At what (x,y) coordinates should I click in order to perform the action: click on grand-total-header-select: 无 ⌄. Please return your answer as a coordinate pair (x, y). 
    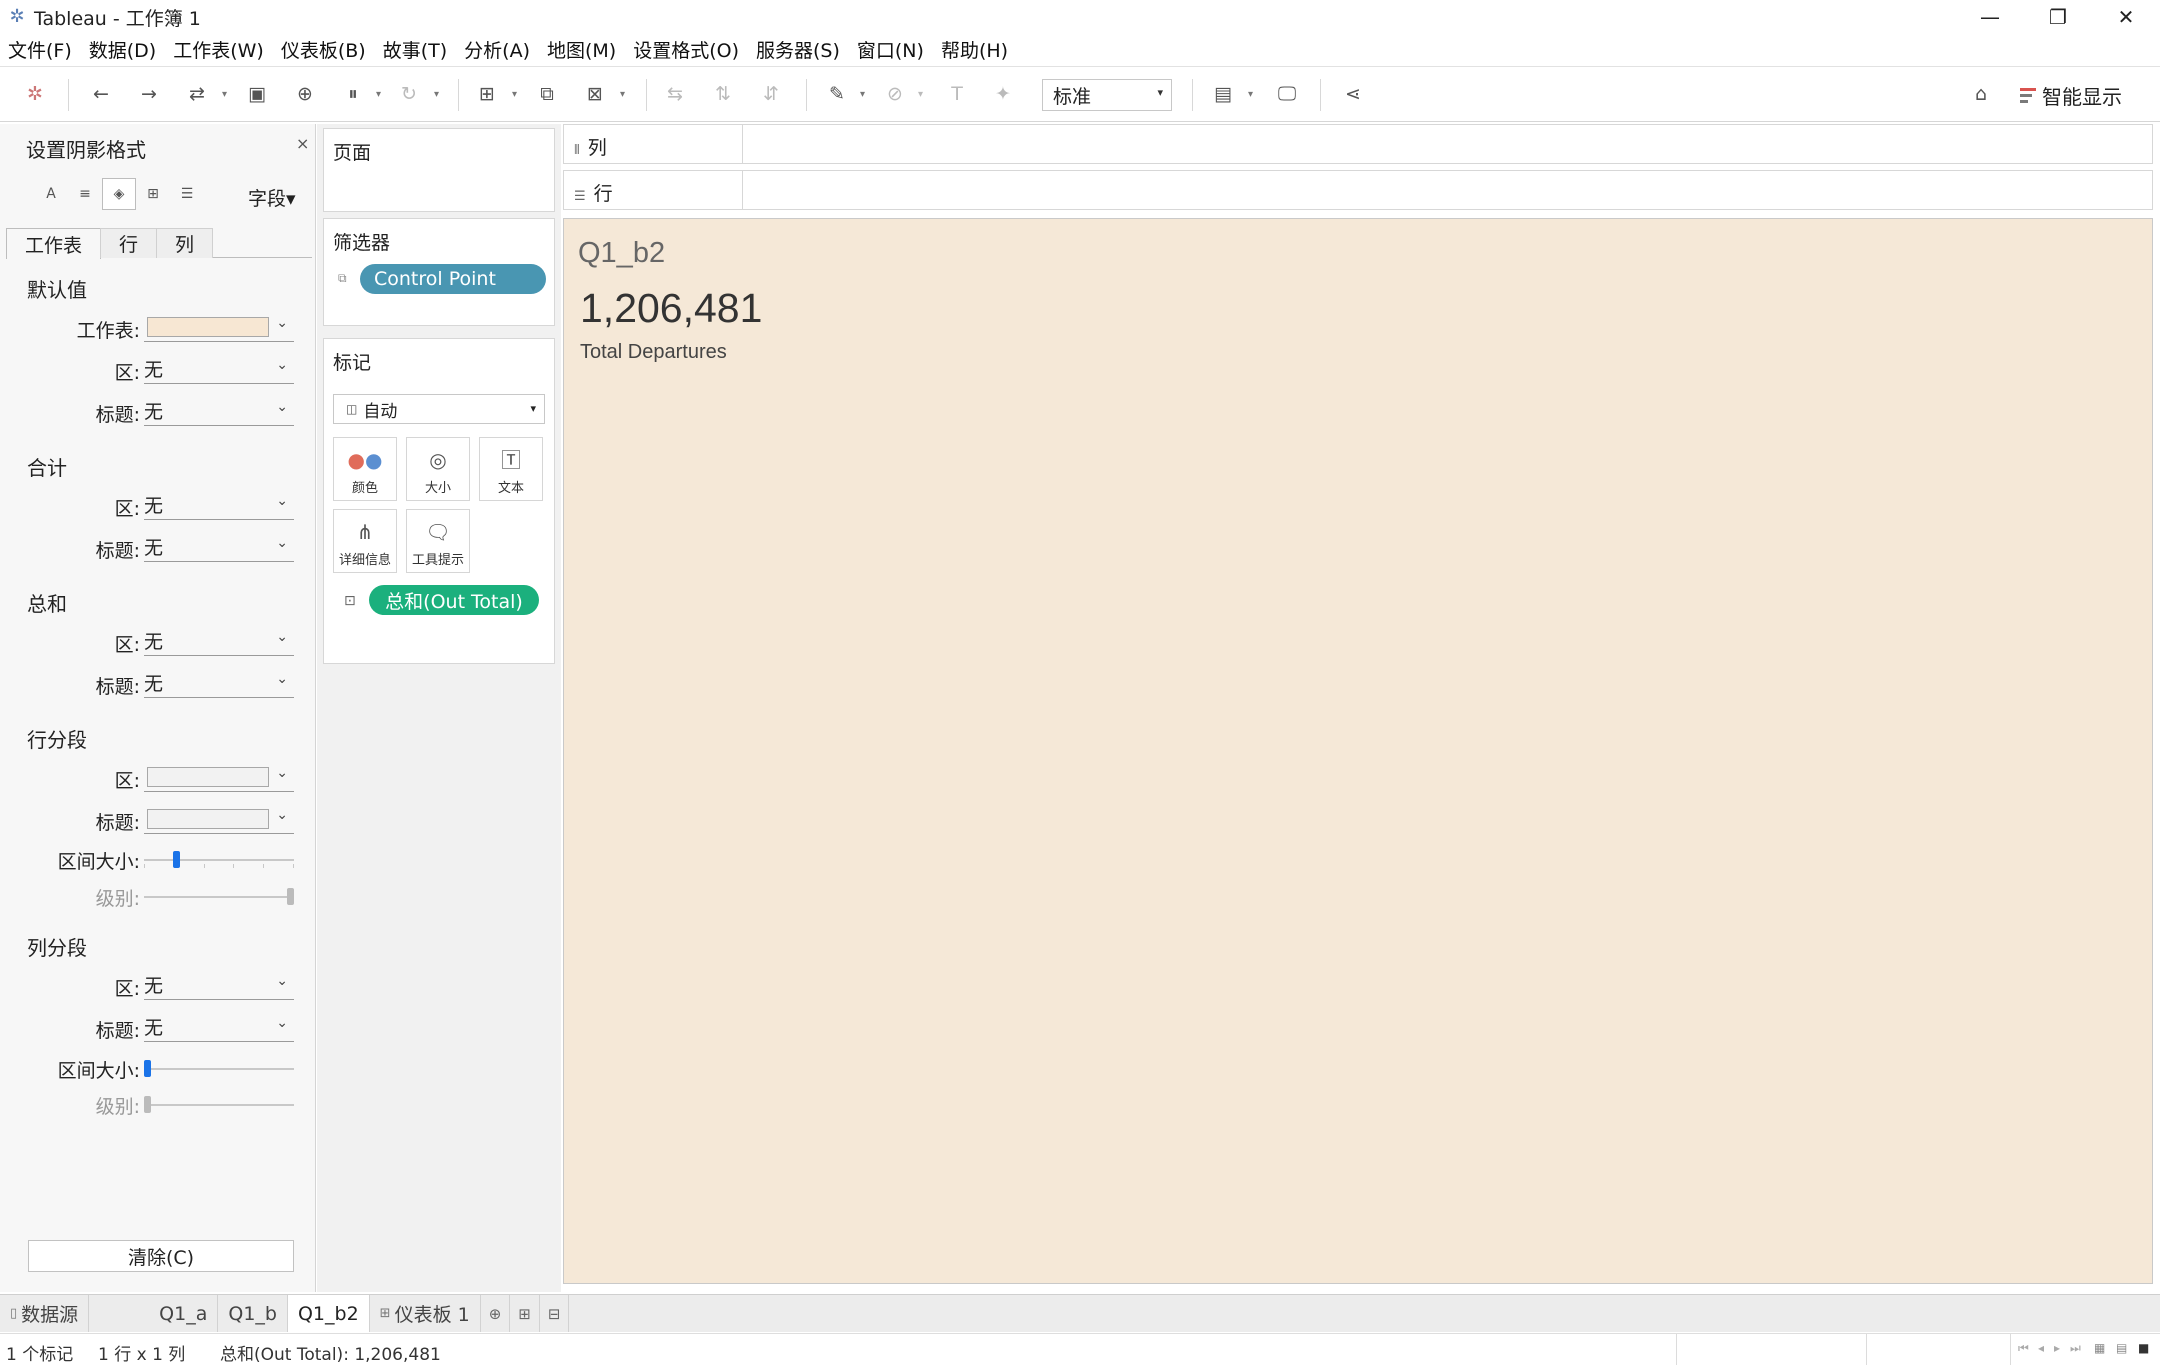
    Looking at the image, I should click on (219, 683).